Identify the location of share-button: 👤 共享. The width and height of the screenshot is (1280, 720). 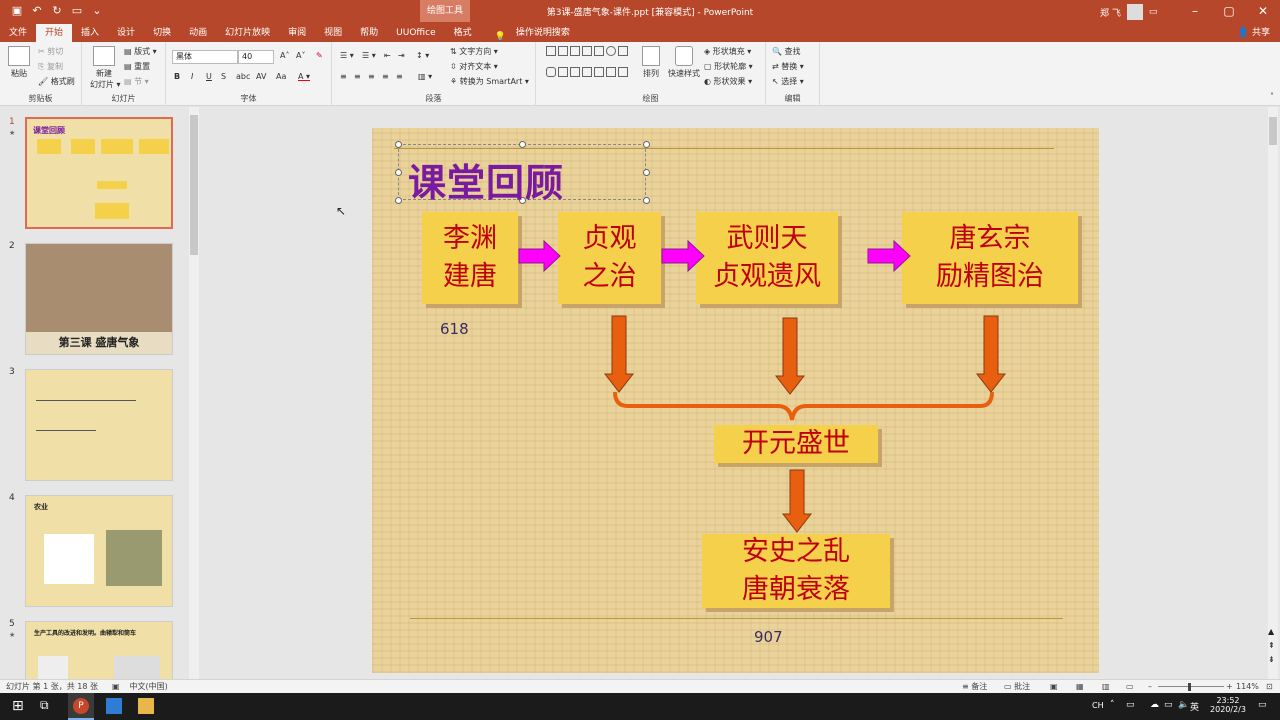
(1254, 31).